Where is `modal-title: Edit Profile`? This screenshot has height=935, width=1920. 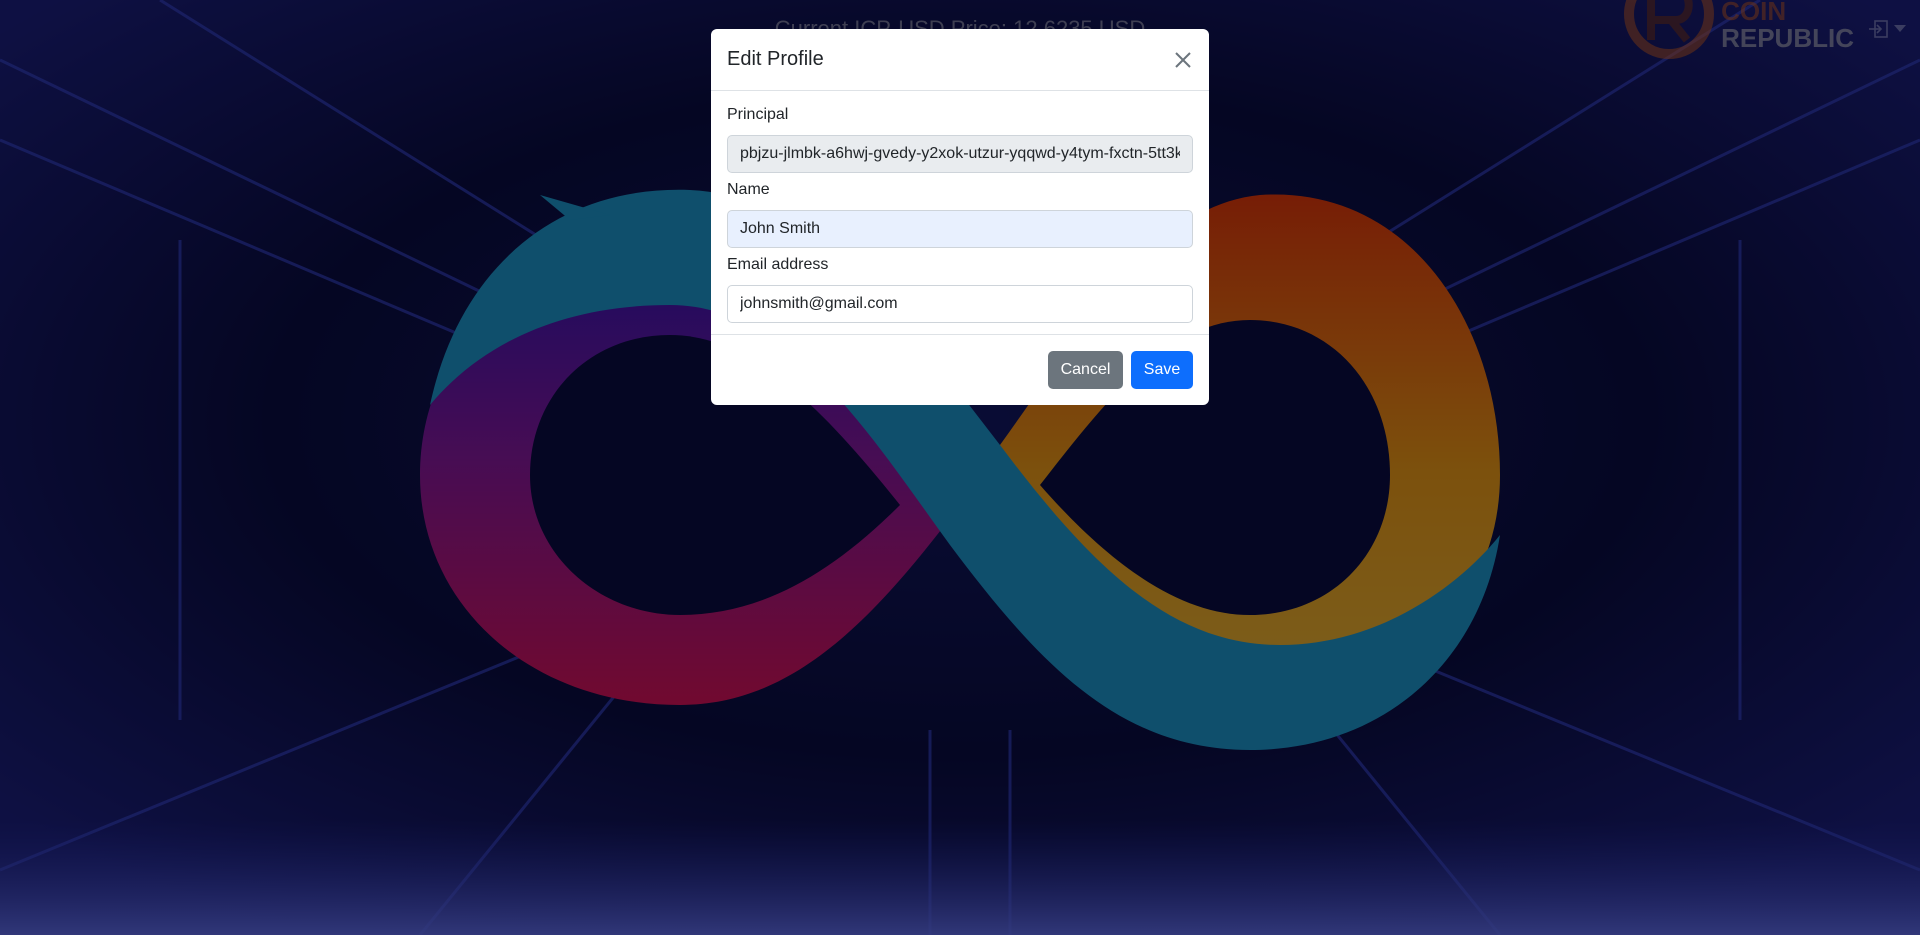
modal-title: Edit Profile is located at coordinates (775, 59).